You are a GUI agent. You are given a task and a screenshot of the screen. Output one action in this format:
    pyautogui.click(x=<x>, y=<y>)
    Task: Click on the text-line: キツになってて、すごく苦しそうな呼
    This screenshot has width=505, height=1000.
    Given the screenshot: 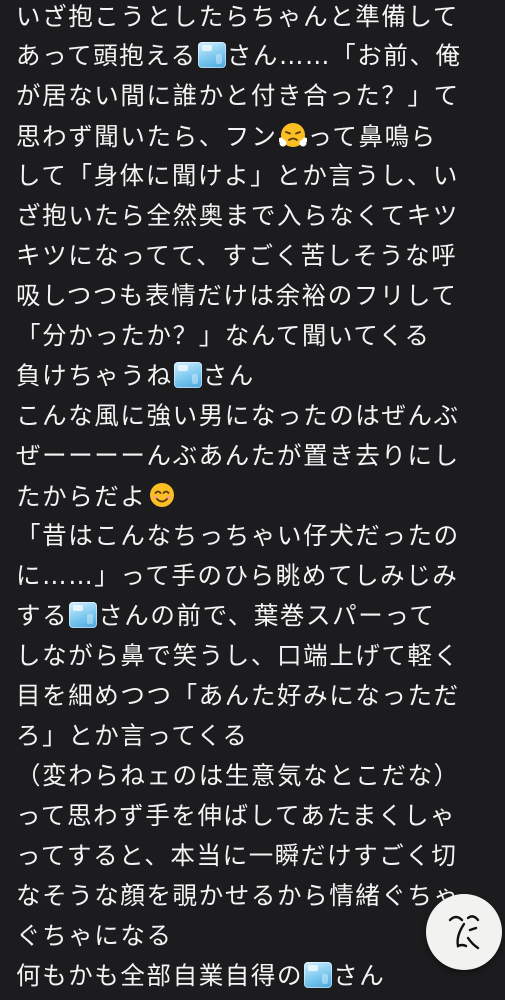 What is the action you would take?
    pyautogui.click(x=237, y=255)
    